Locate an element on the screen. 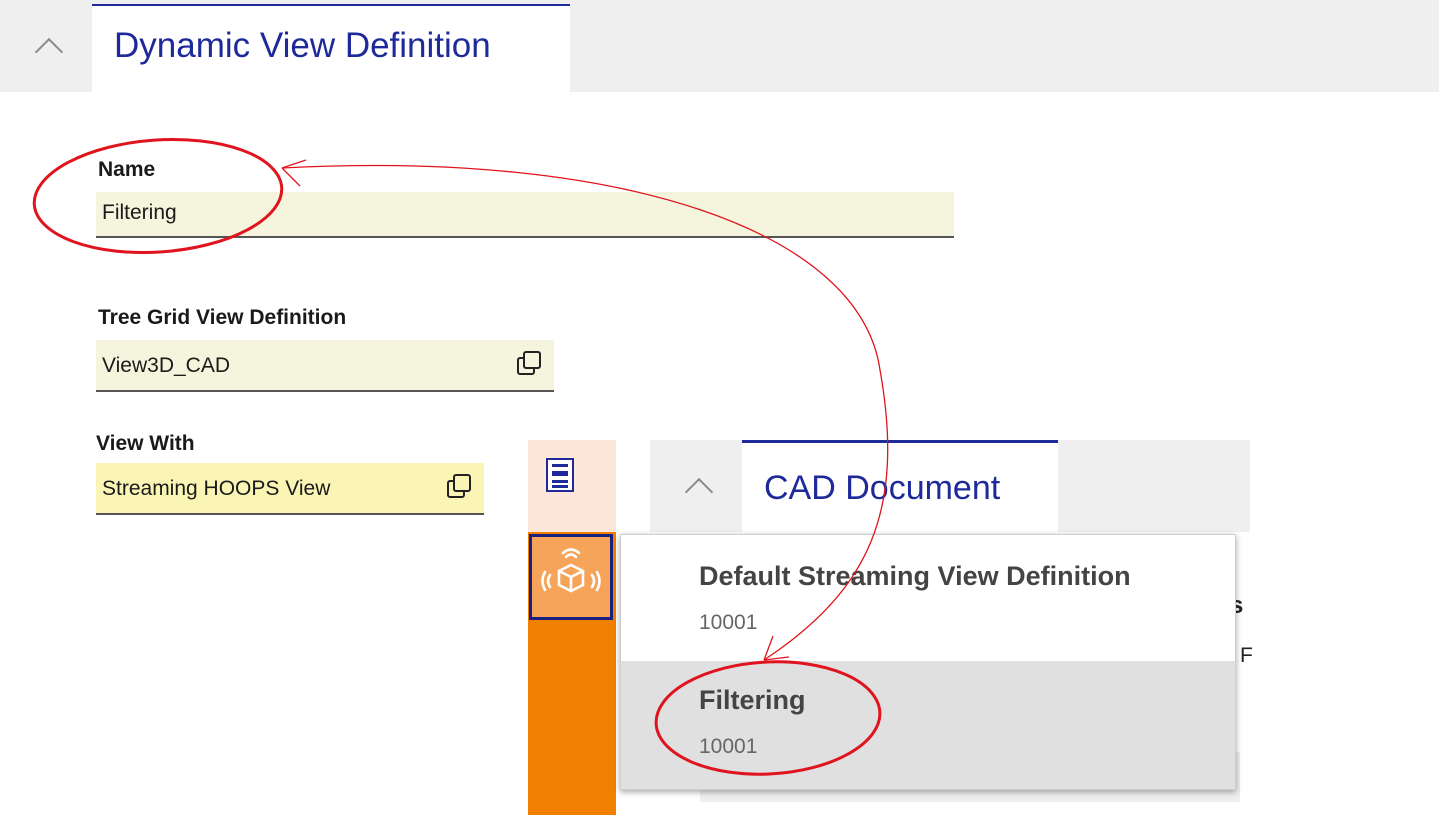  name-label: Name is located at coordinates (127, 169).